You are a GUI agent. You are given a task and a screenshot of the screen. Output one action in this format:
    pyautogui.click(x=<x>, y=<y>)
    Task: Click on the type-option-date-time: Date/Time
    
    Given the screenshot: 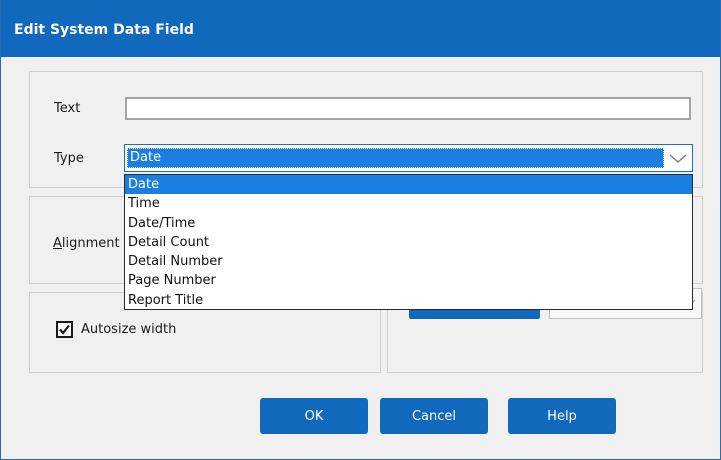 What is the action you would take?
    pyautogui.click(x=408, y=223)
    